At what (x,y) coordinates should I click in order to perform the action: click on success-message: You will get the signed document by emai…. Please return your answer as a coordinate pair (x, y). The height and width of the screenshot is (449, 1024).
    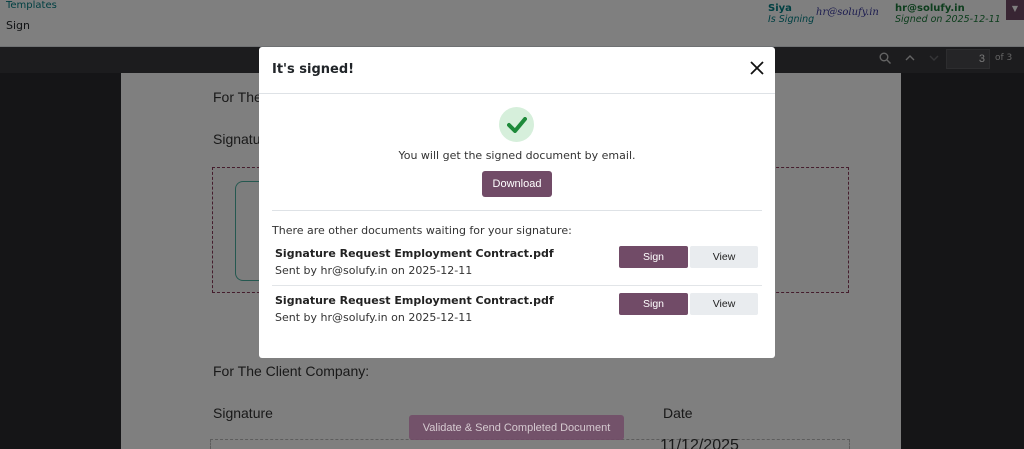
    Looking at the image, I should click on (517, 155).